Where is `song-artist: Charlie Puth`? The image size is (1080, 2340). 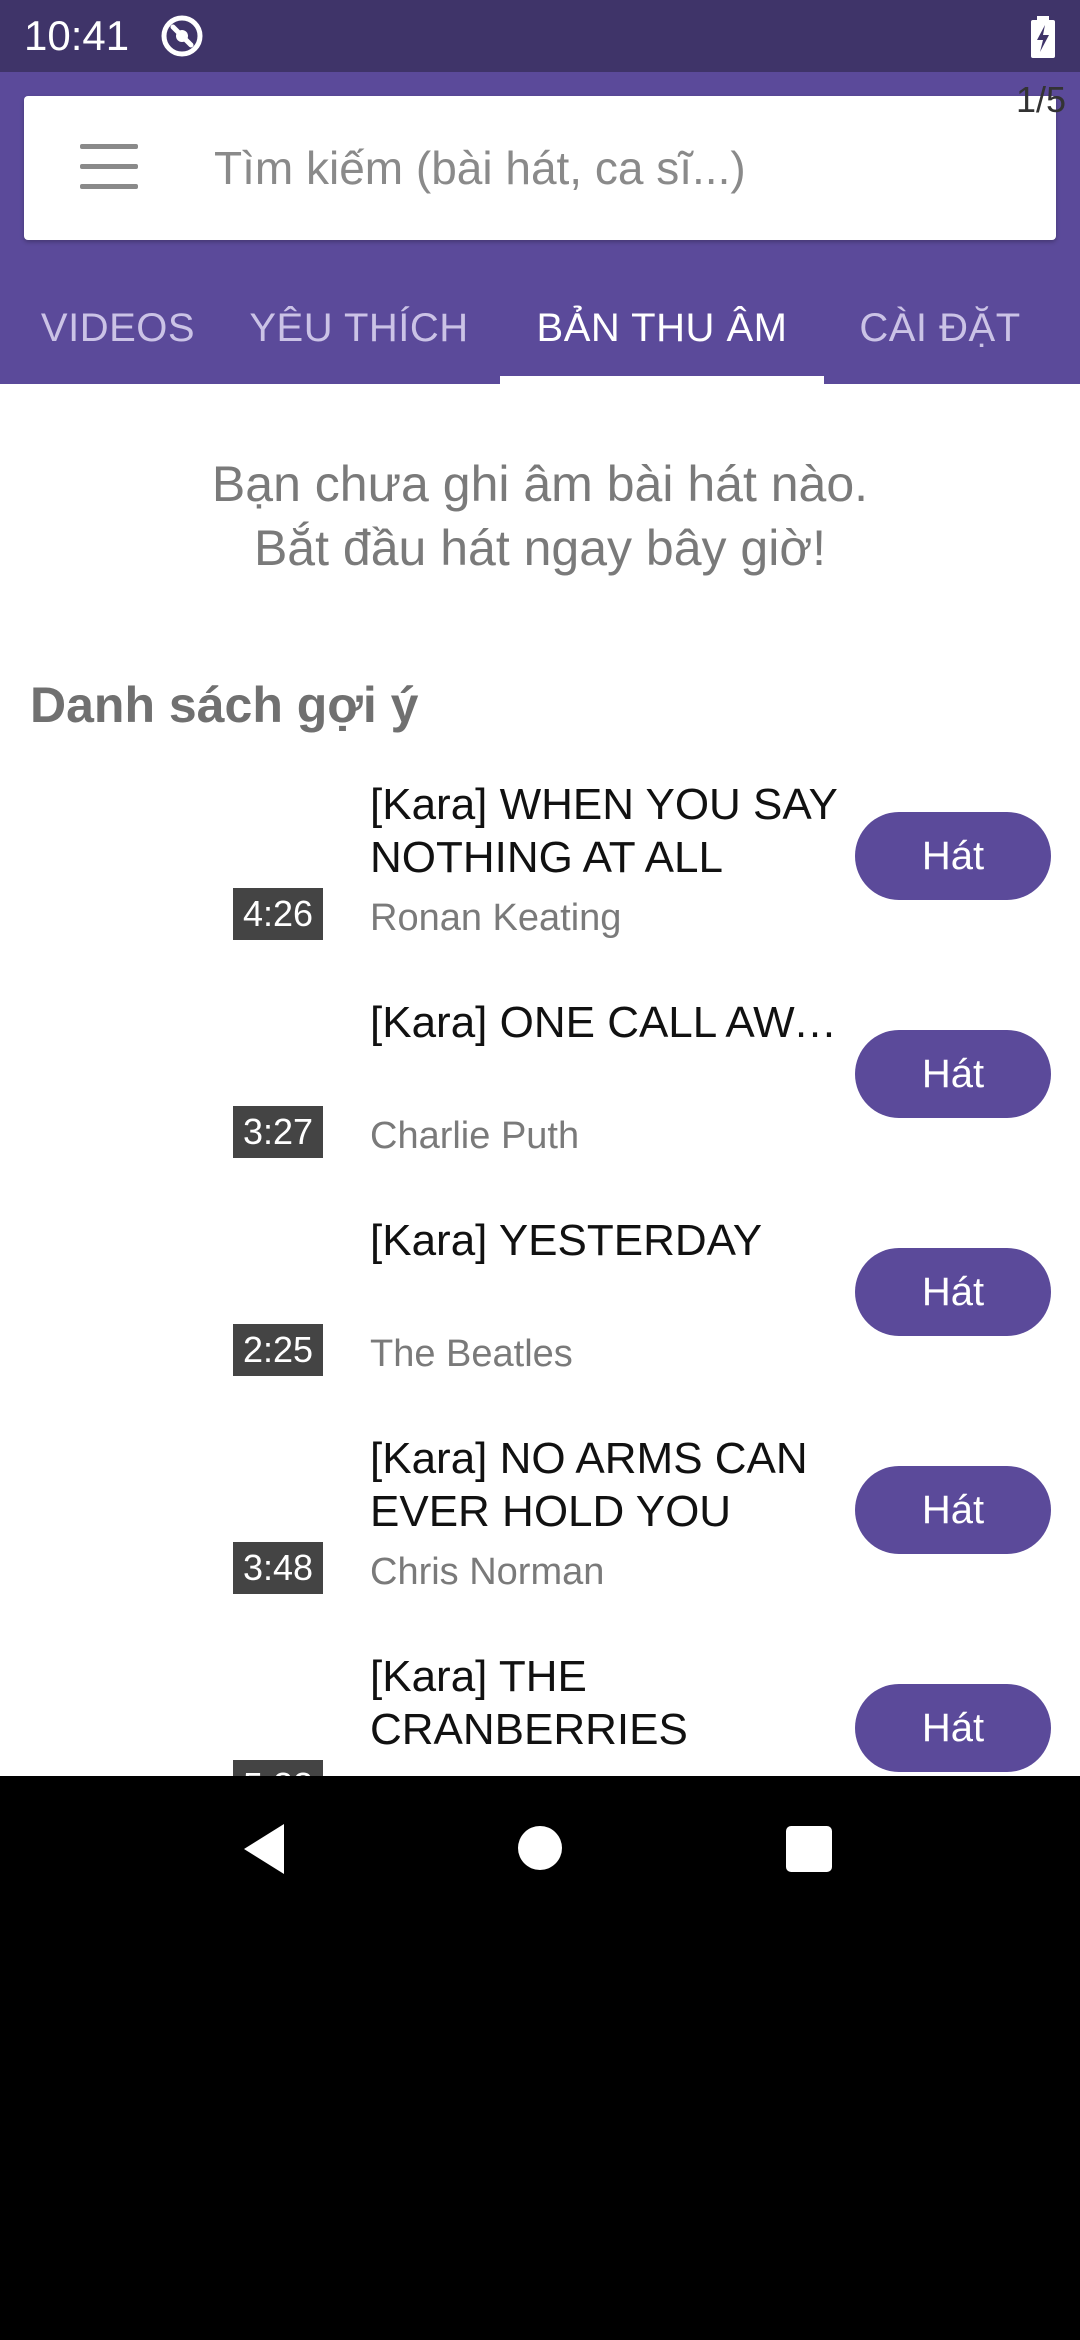
song-artist: Charlie Puth is located at coordinates (475, 1136).